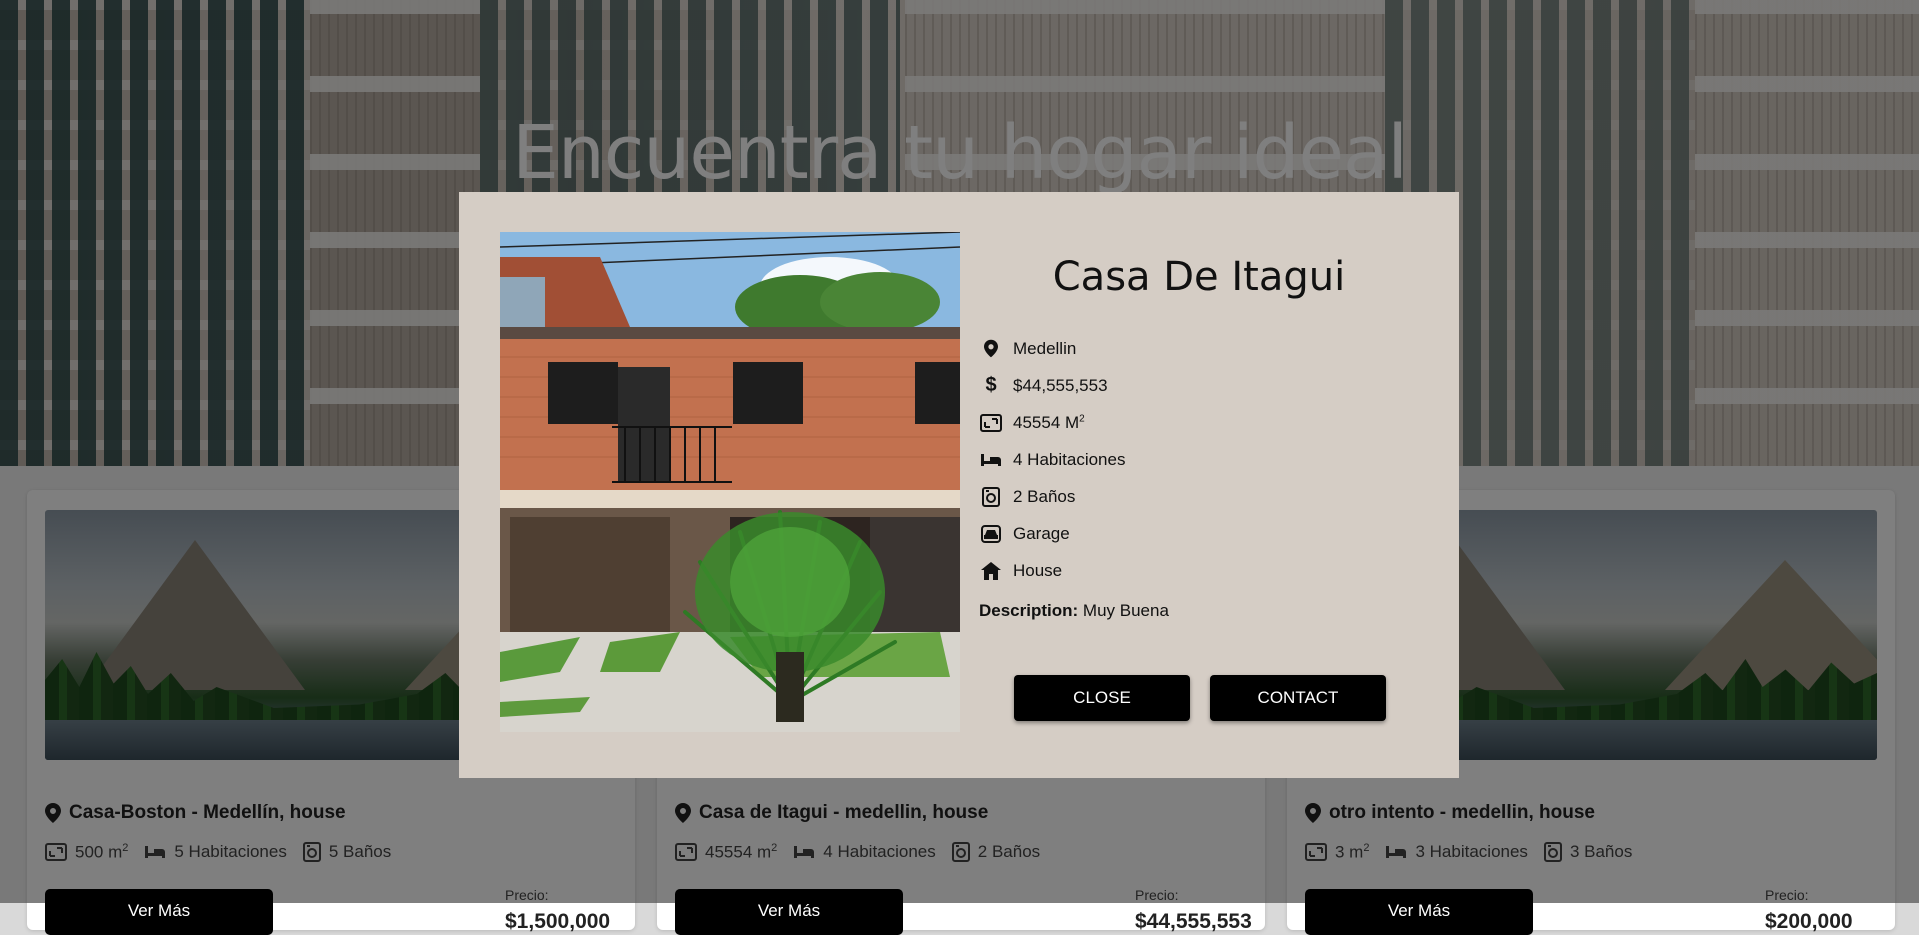  I want to click on rooms-row: 4 Habitaciones, so click(1052, 459).